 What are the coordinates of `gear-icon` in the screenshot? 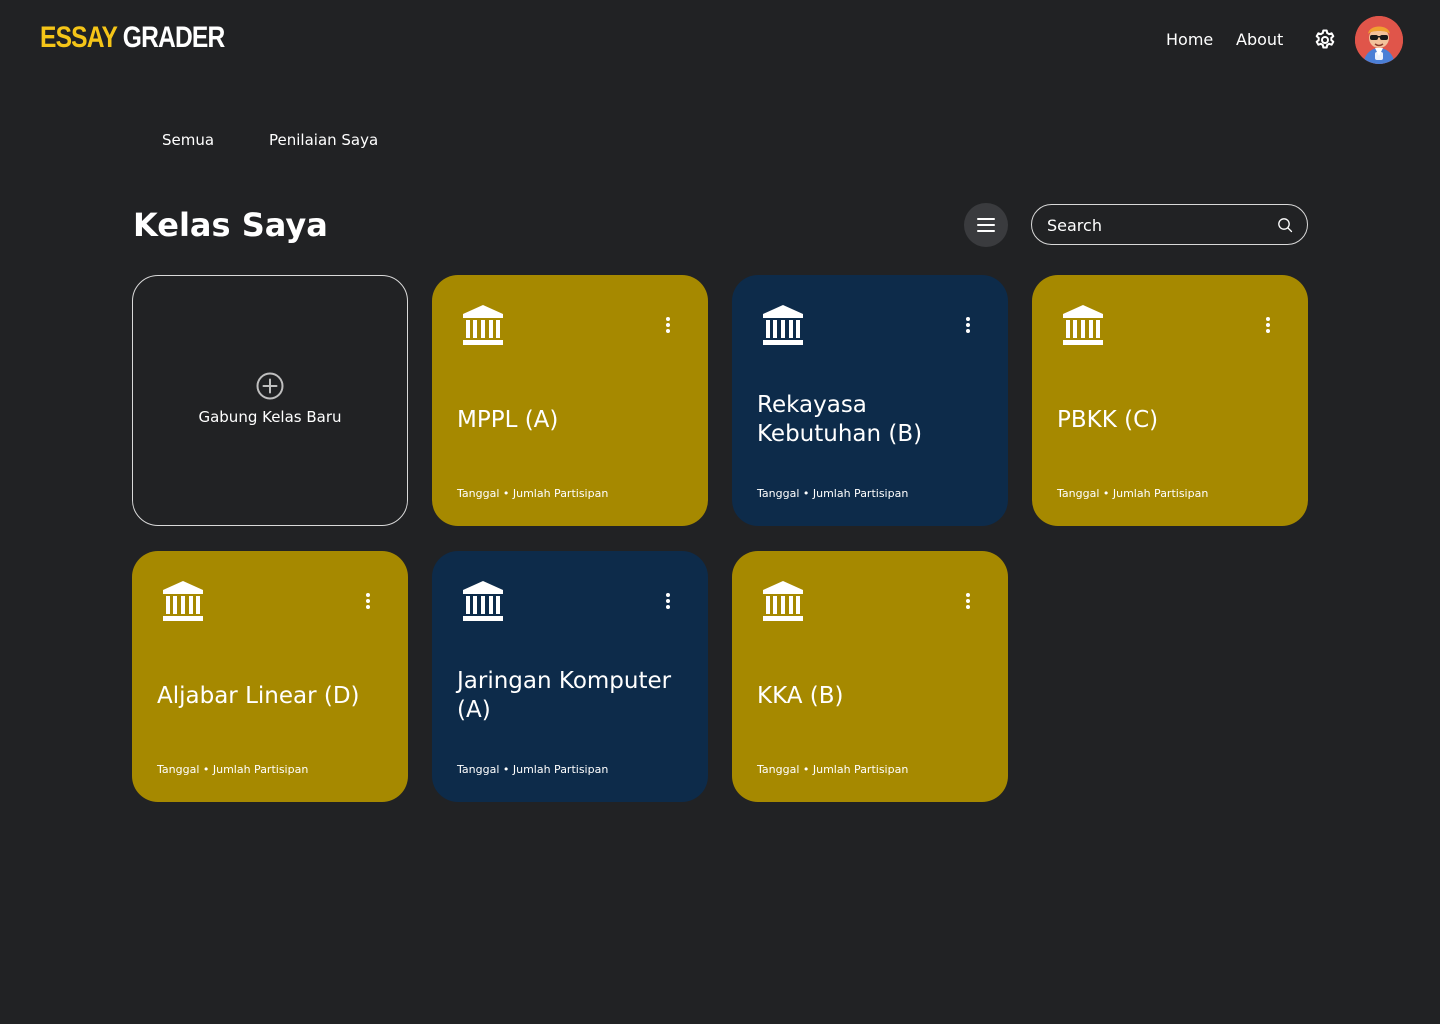 It's located at (1325, 40).